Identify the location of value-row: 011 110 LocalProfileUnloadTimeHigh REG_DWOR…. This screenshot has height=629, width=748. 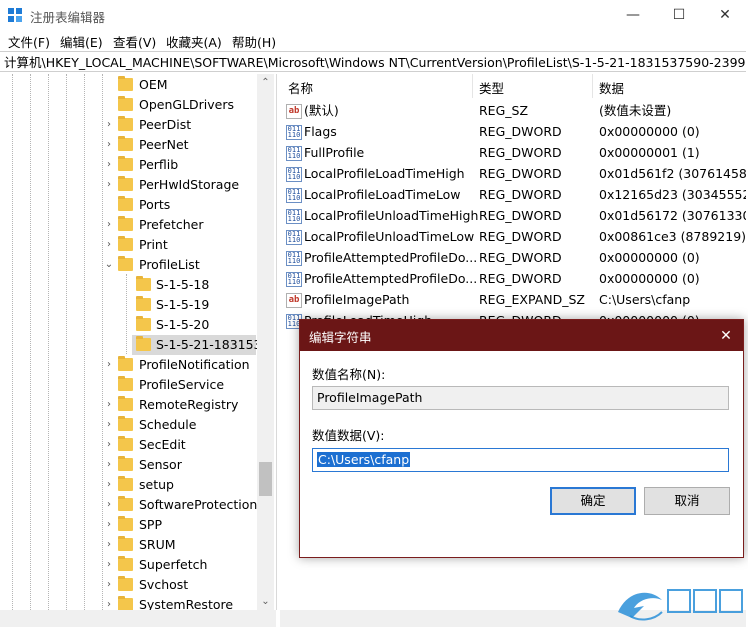
(513, 215).